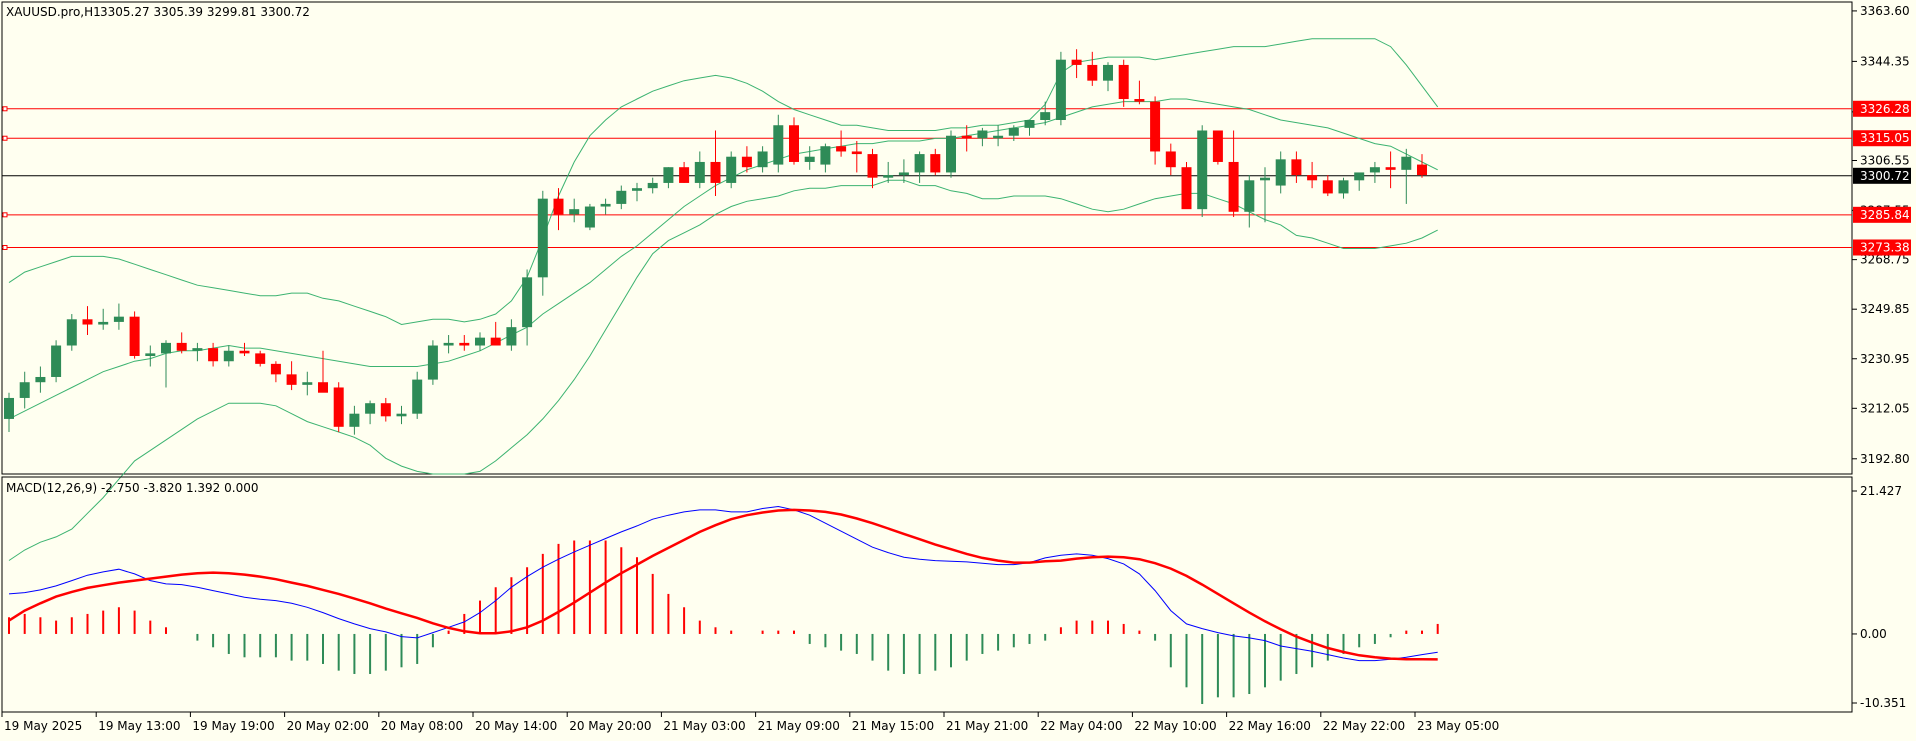  Describe the element at coordinates (1458, 726) in the screenshot. I see `time-axis-label: 23 May 05:00` at that location.